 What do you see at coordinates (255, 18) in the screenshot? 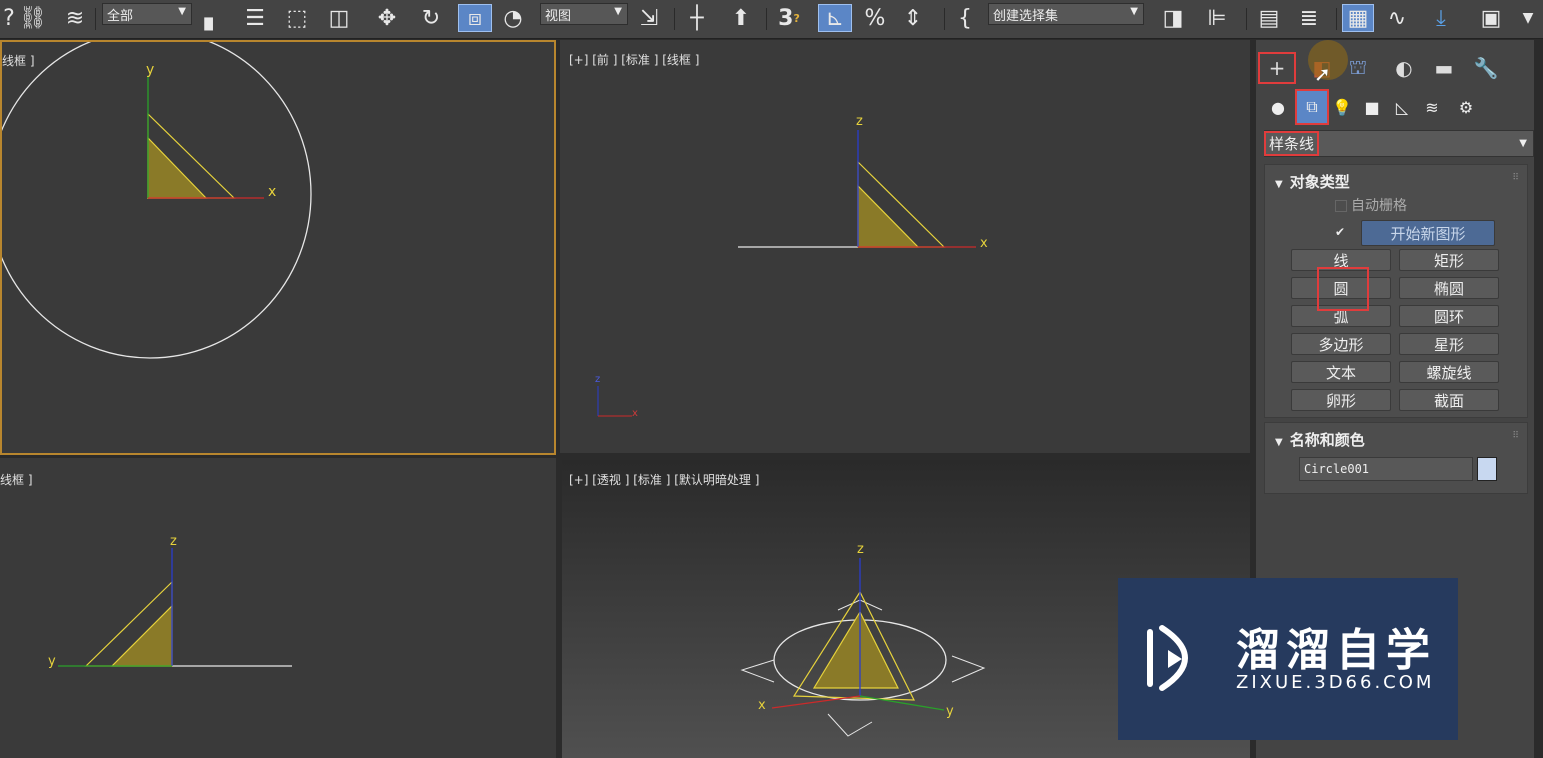
I see `select-by-name-icon: ☰` at bounding box center [255, 18].